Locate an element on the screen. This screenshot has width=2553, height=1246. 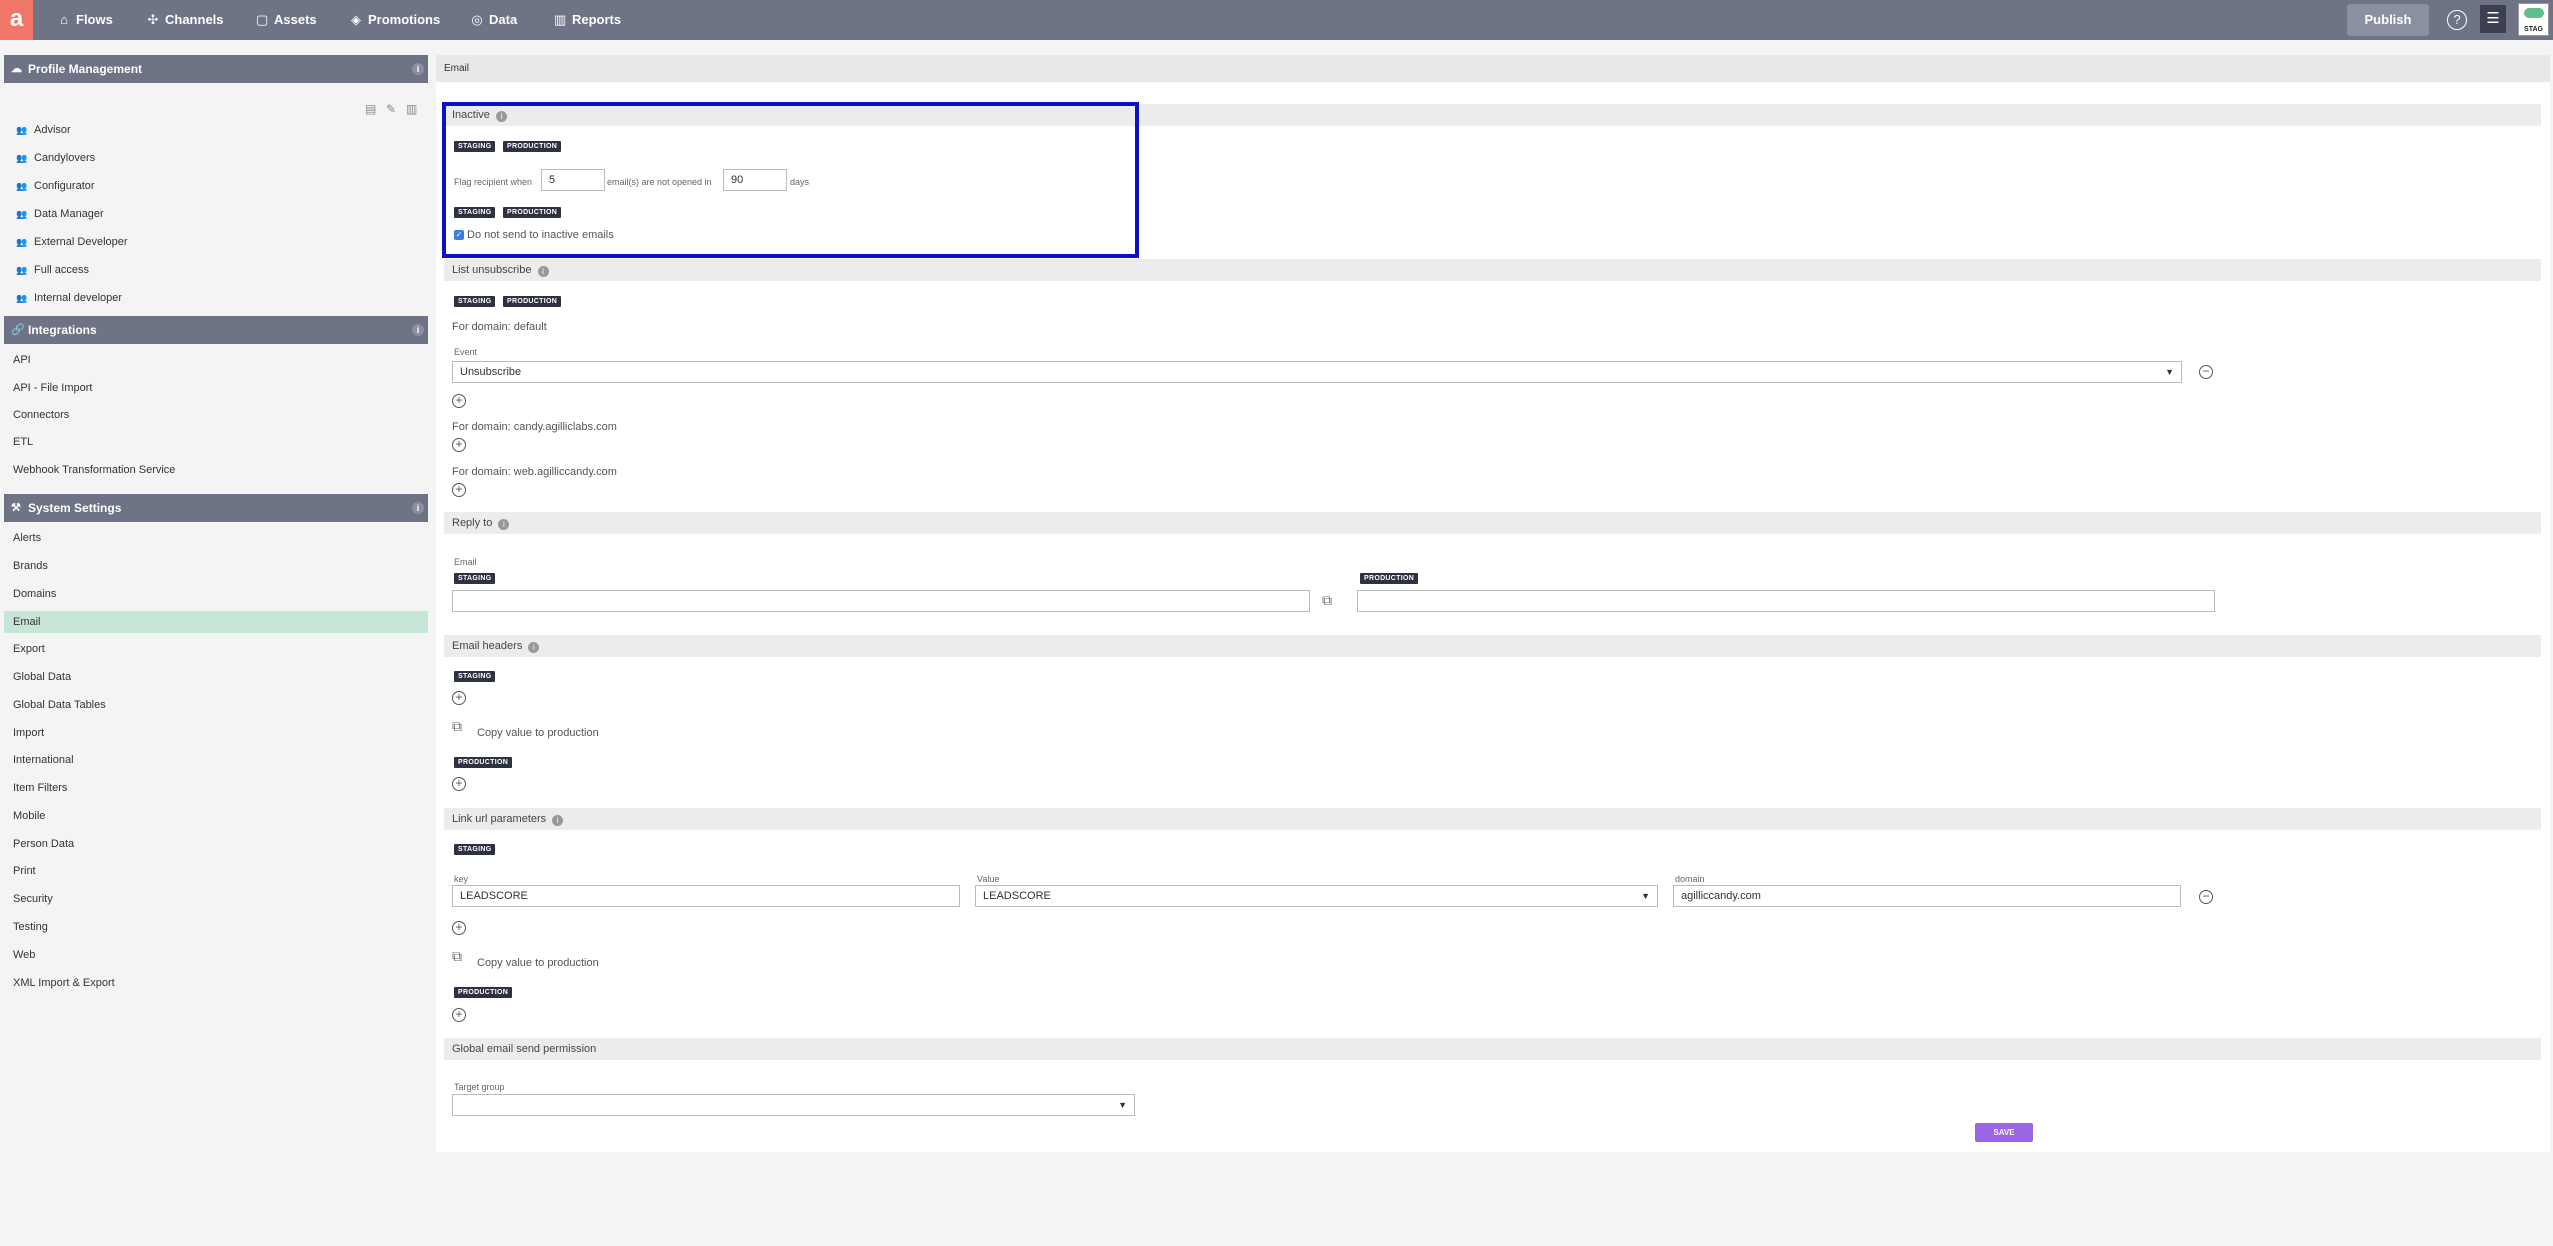
nav-channels: ✣ Channels is located at coordinates (185, 20).